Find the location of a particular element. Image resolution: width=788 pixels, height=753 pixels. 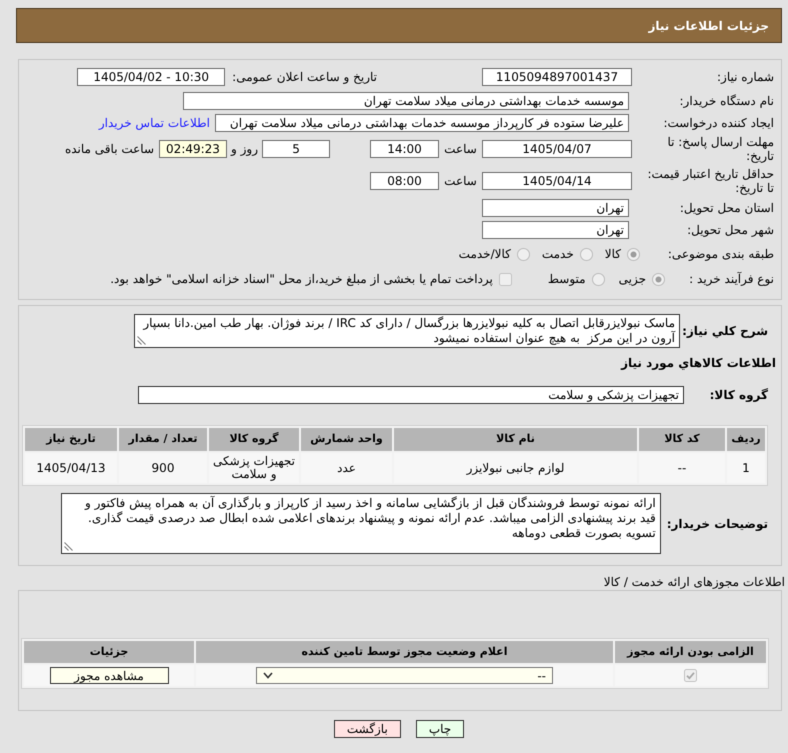

table-cell: 900 is located at coordinates (163, 468).